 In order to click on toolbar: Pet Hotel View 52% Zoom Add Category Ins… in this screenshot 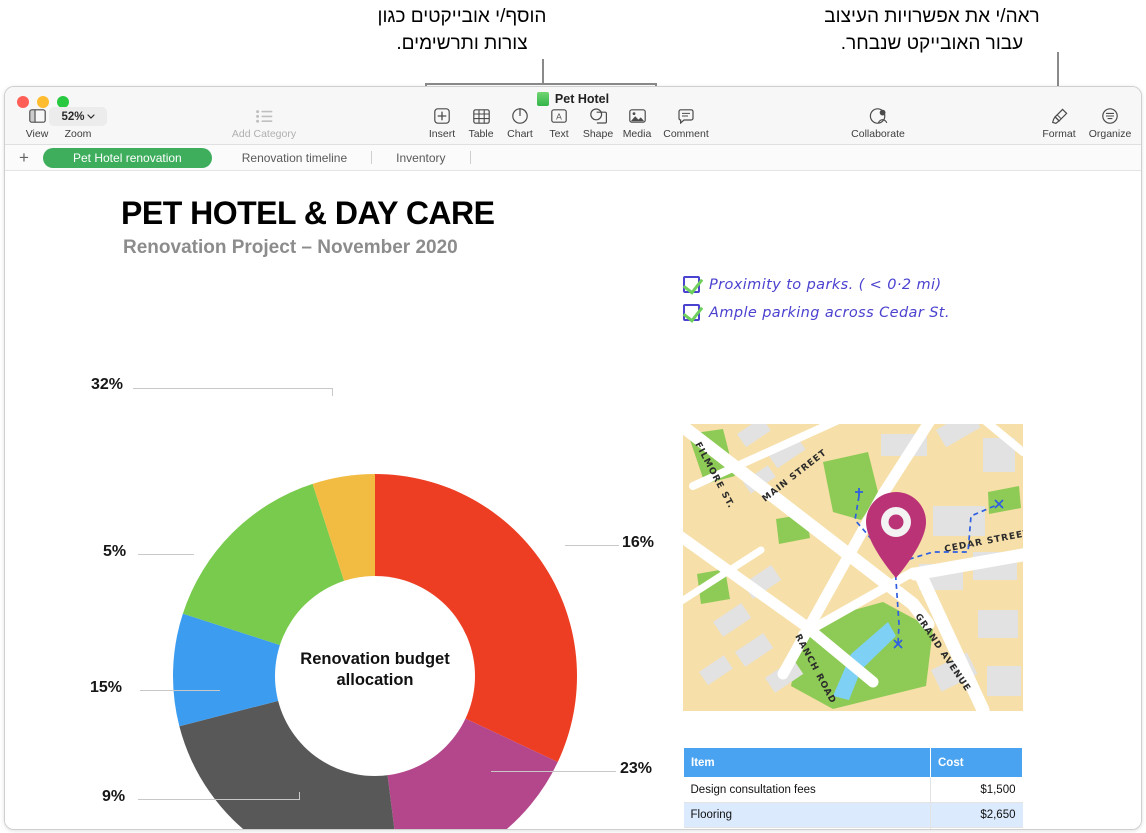, I will do `click(573, 116)`.